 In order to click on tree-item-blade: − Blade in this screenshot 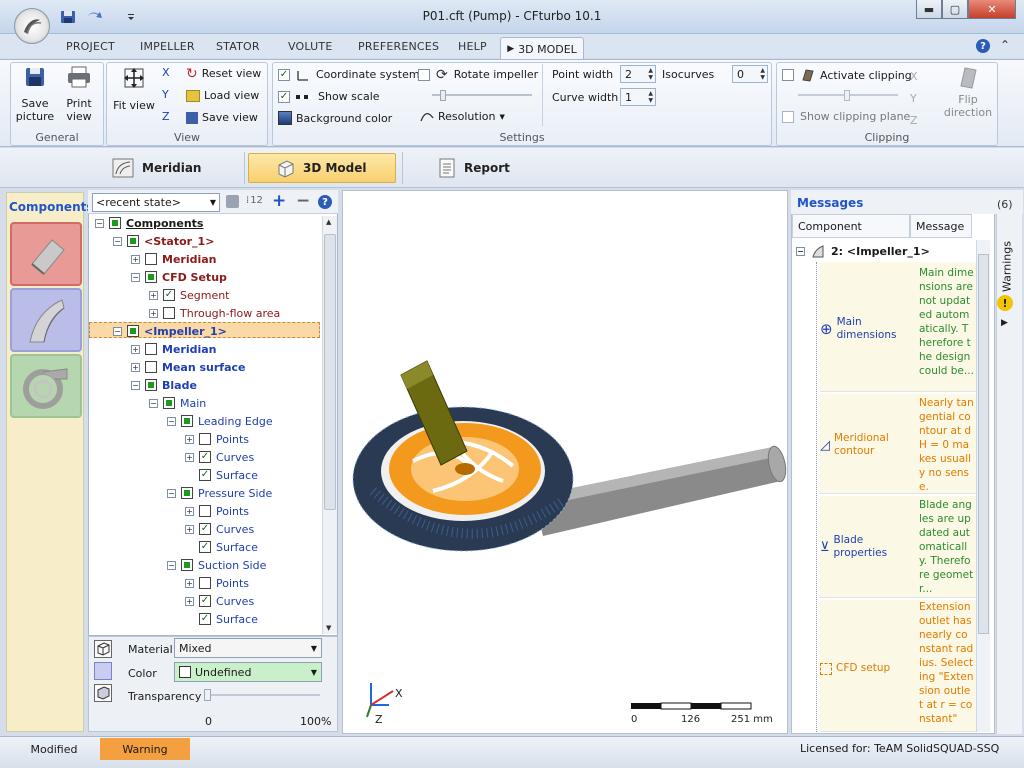, I will do `click(164, 385)`.